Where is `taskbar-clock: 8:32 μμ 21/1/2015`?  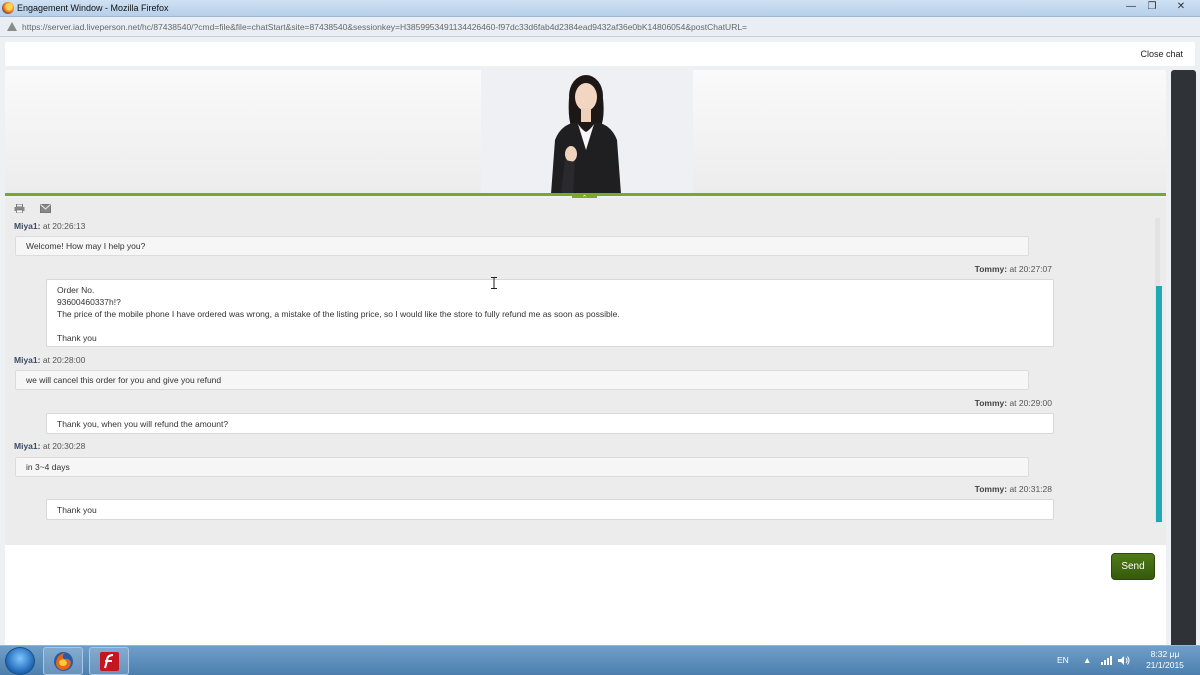
taskbar-clock: 8:32 μμ 21/1/2015 is located at coordinates (1165, 660).